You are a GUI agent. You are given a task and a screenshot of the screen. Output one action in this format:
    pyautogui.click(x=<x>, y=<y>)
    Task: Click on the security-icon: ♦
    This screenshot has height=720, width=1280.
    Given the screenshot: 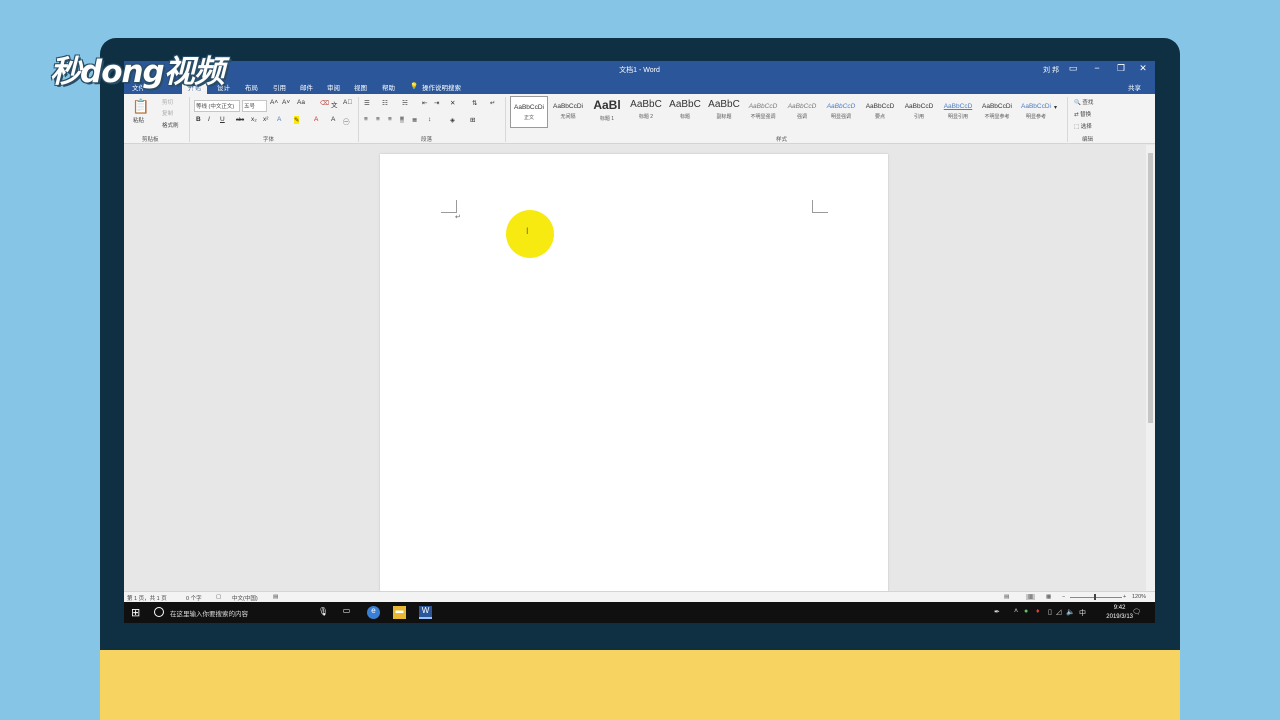 What is the action you would take?
    pyautogui.click(x=1038, y=611)
    